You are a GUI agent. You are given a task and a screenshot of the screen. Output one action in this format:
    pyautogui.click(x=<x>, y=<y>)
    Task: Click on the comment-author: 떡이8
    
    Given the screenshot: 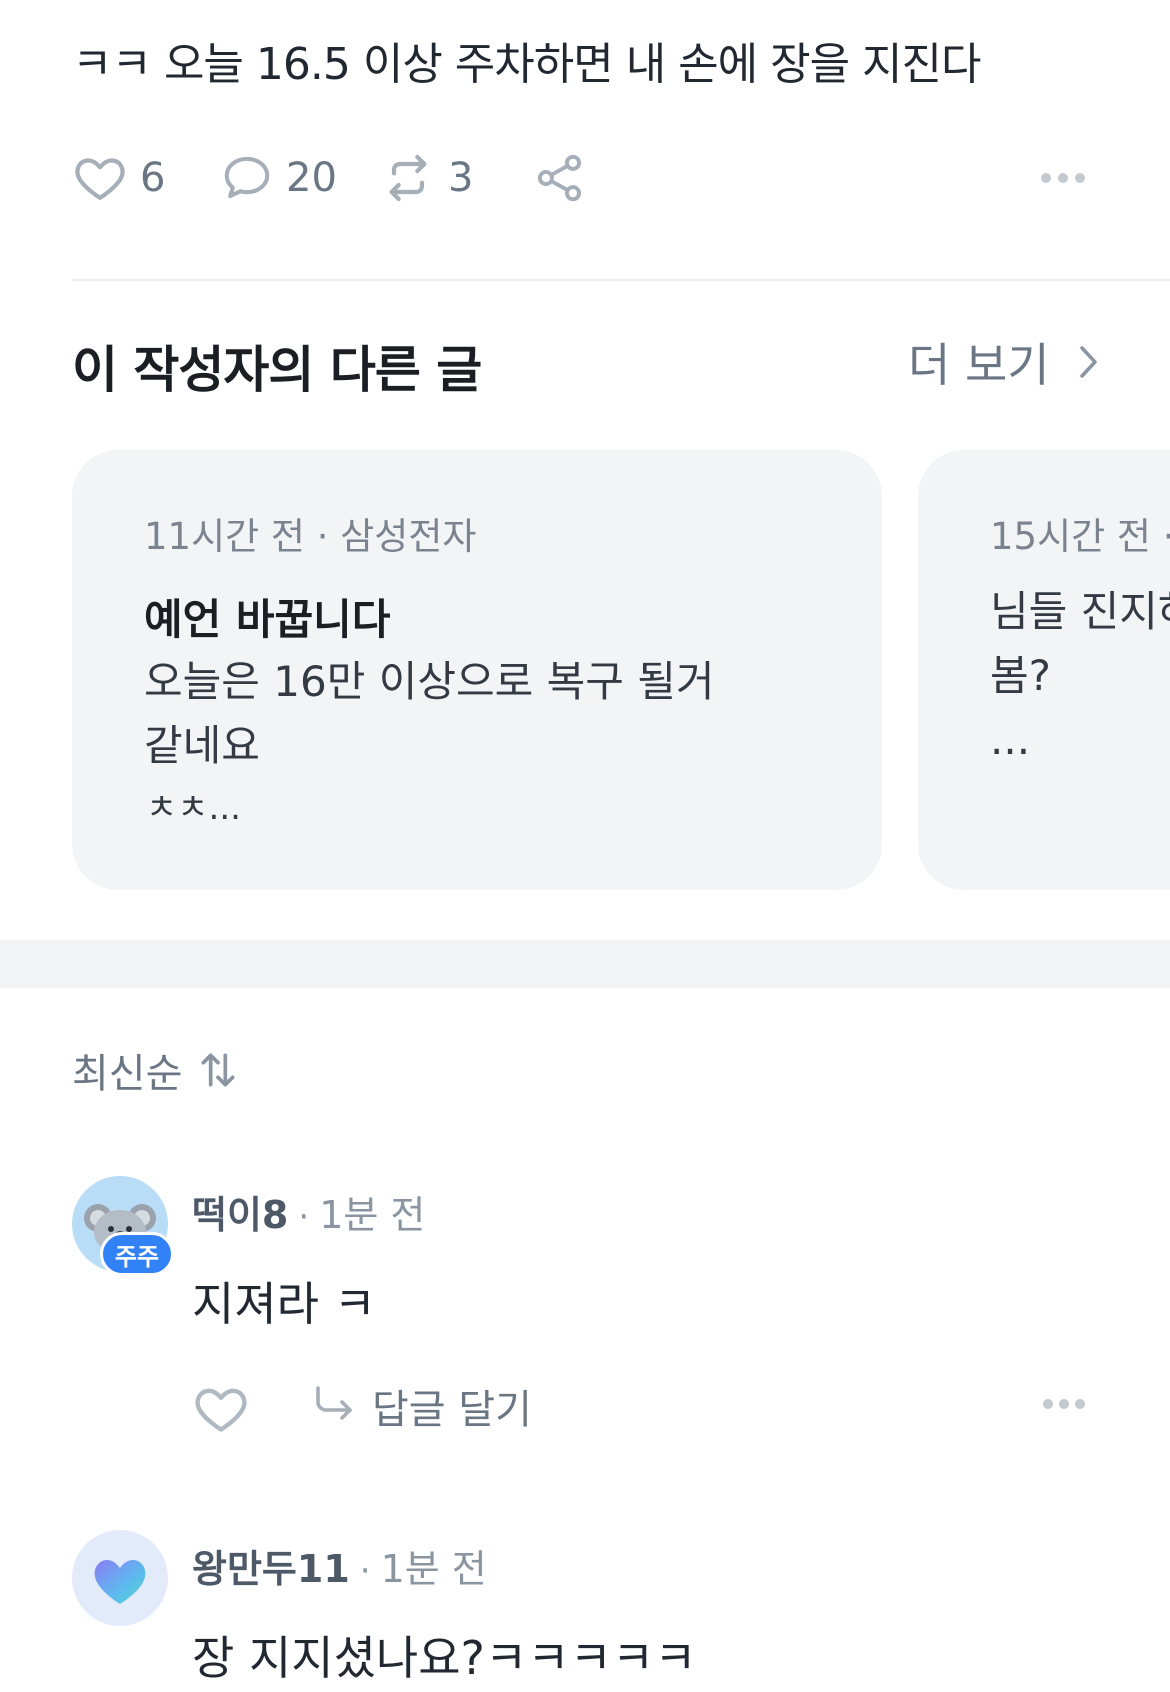 What is the action you would take?
    pyautogui.click(x=240, y=1211)
    